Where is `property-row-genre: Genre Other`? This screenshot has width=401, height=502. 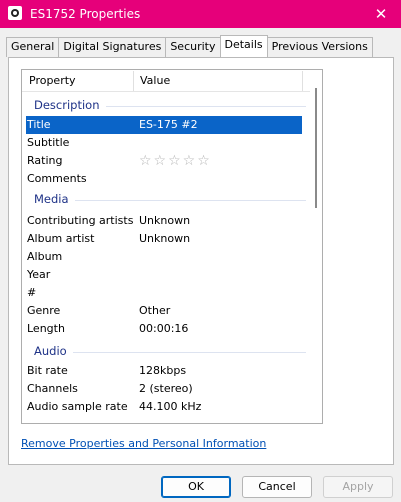 property-row-genre: Genre Other is located at coordinates (164, 311).